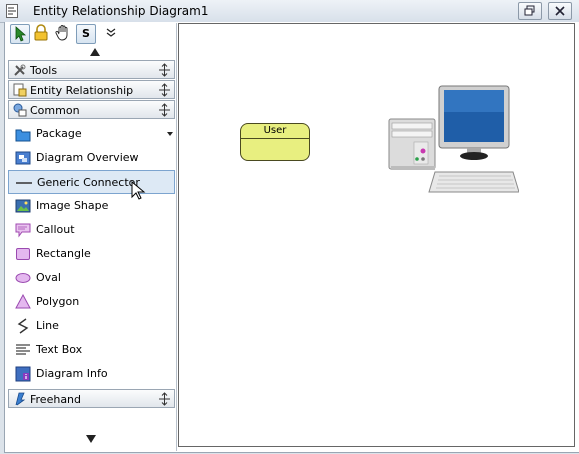 The width and height of the screenshot is (579, 454). What do you see at coordinates (59, 349) in the screenshot?
I see `palette-item-label: Text Box` at bounding box center [59, 349].